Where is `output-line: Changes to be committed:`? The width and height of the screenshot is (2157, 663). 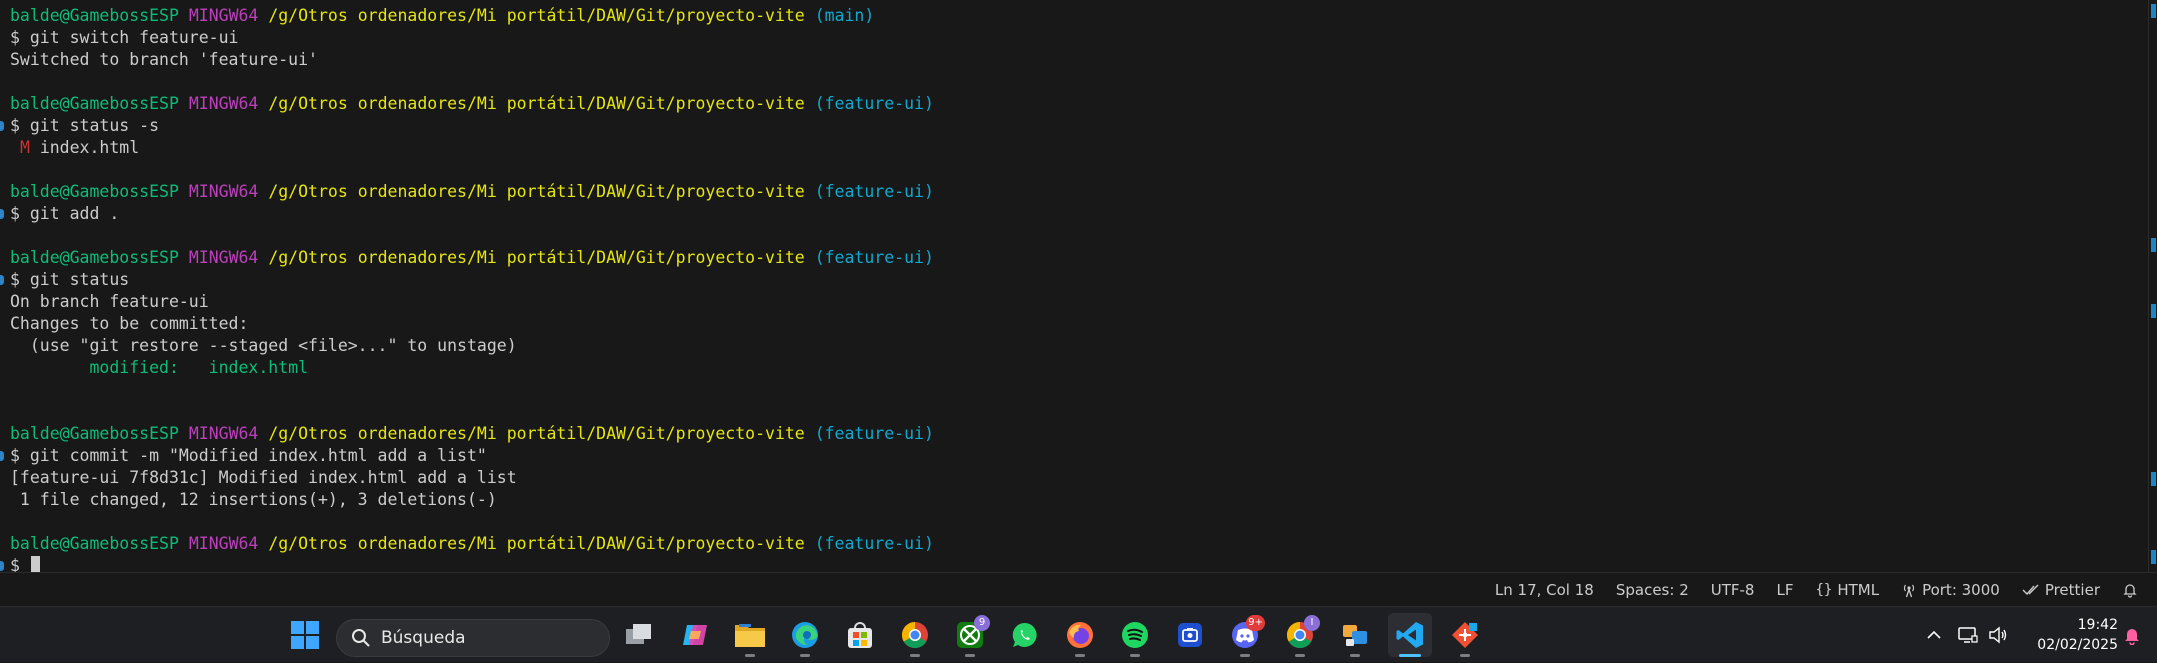
output-line: Changes to be committed: is located at coordinates (472, 324).